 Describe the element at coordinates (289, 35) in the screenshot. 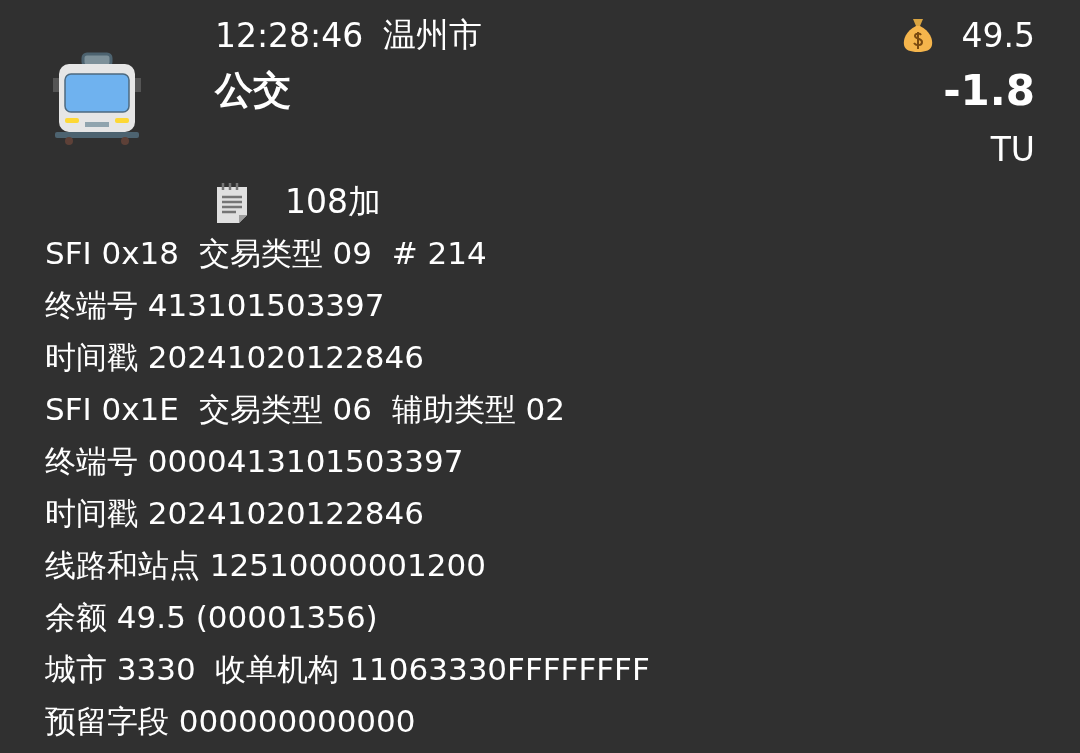

I see `time-text: 12:28:46` at that location.